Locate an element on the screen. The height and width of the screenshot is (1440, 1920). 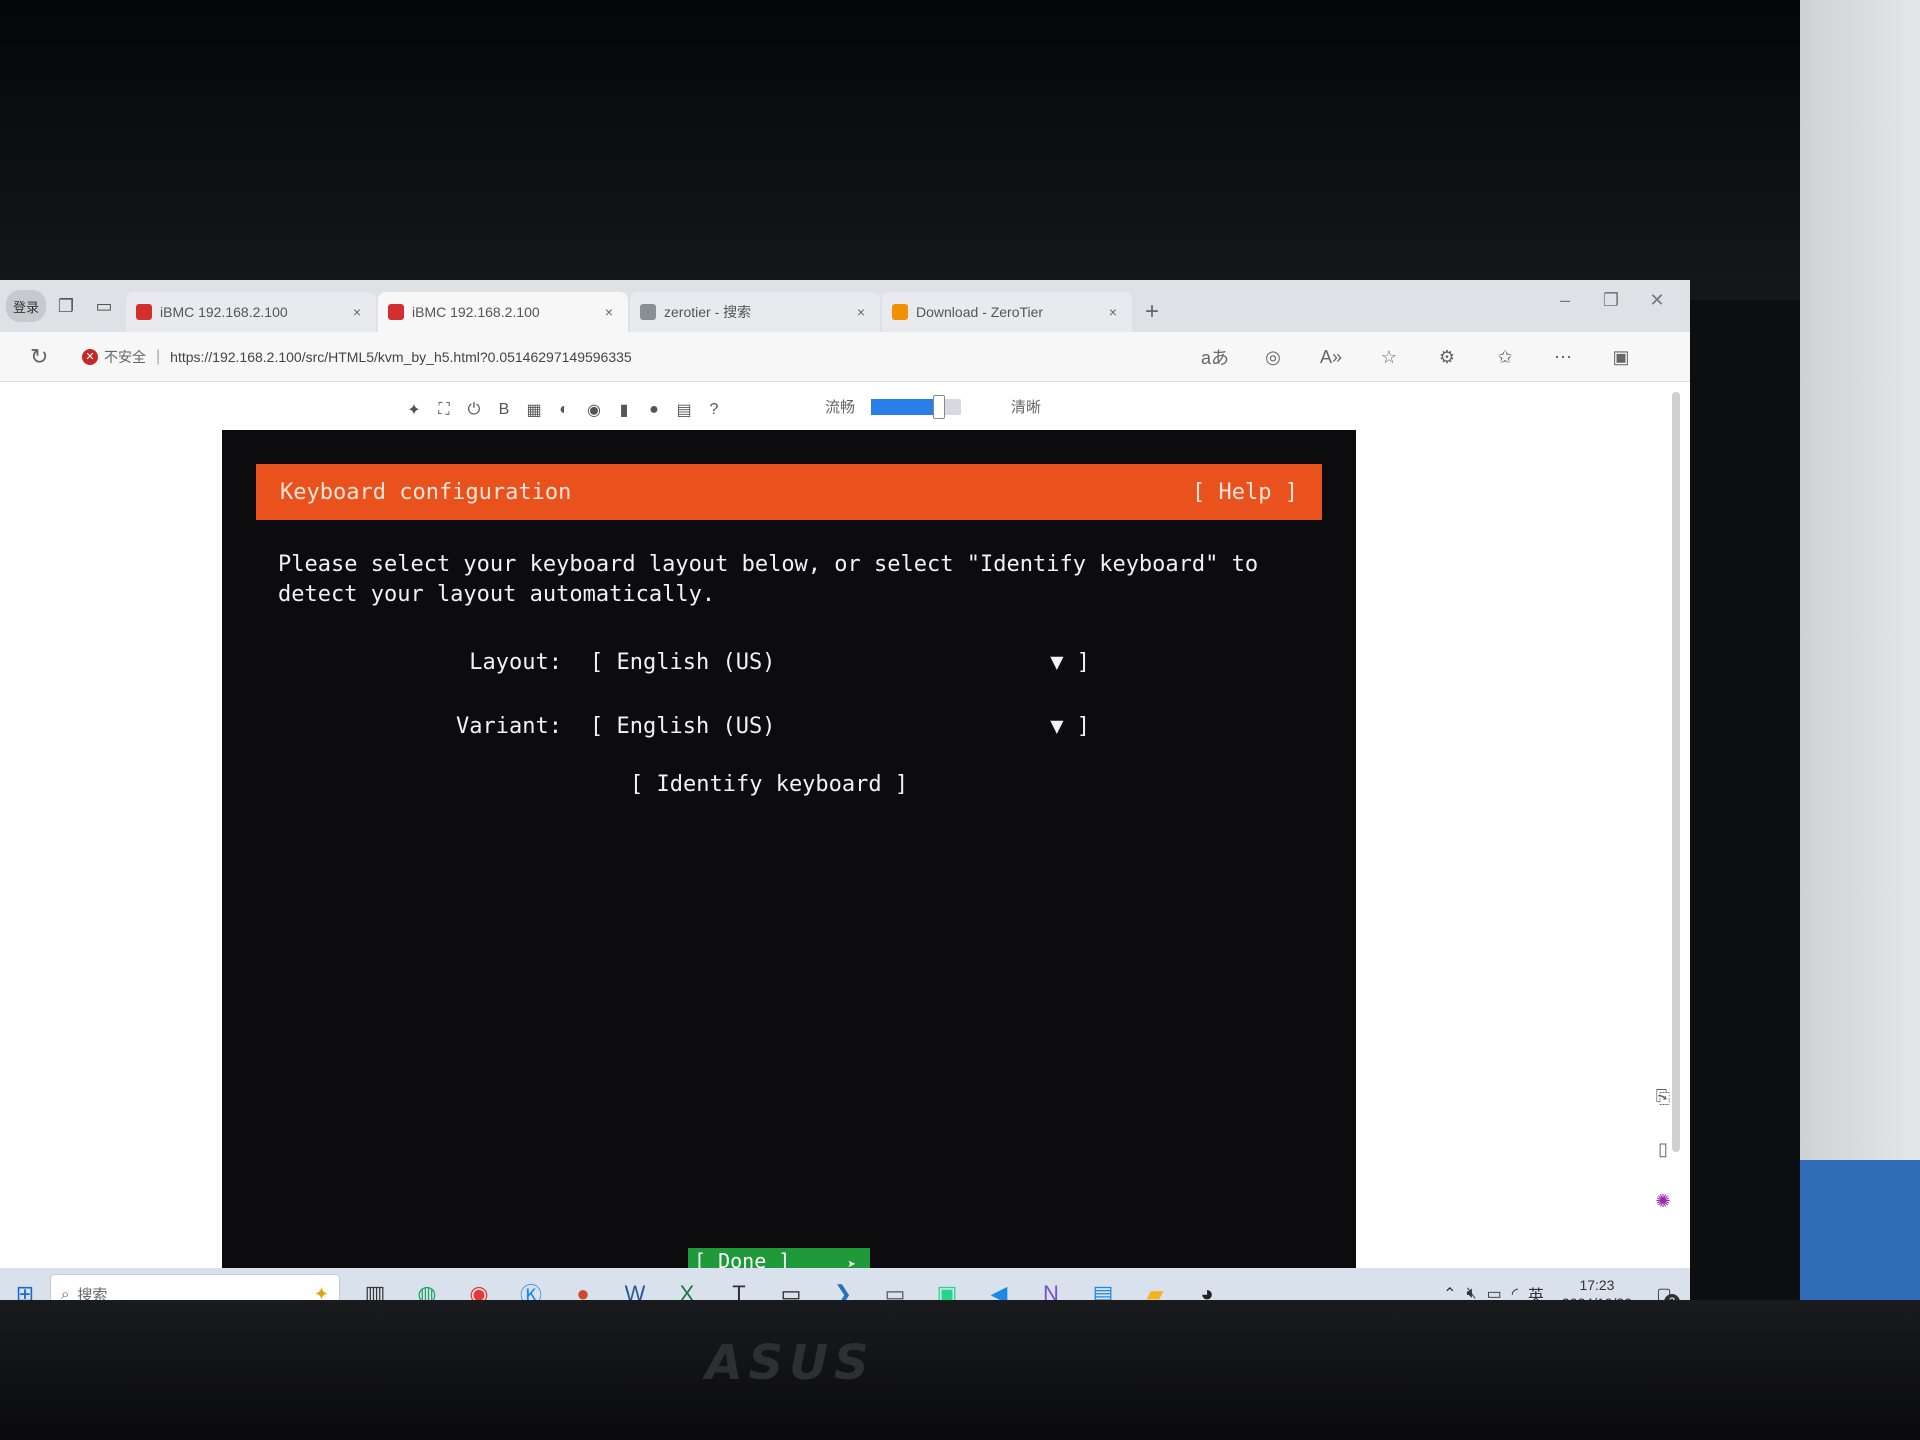
layout-value: [ English (US) is located at coordinates (683, 662).